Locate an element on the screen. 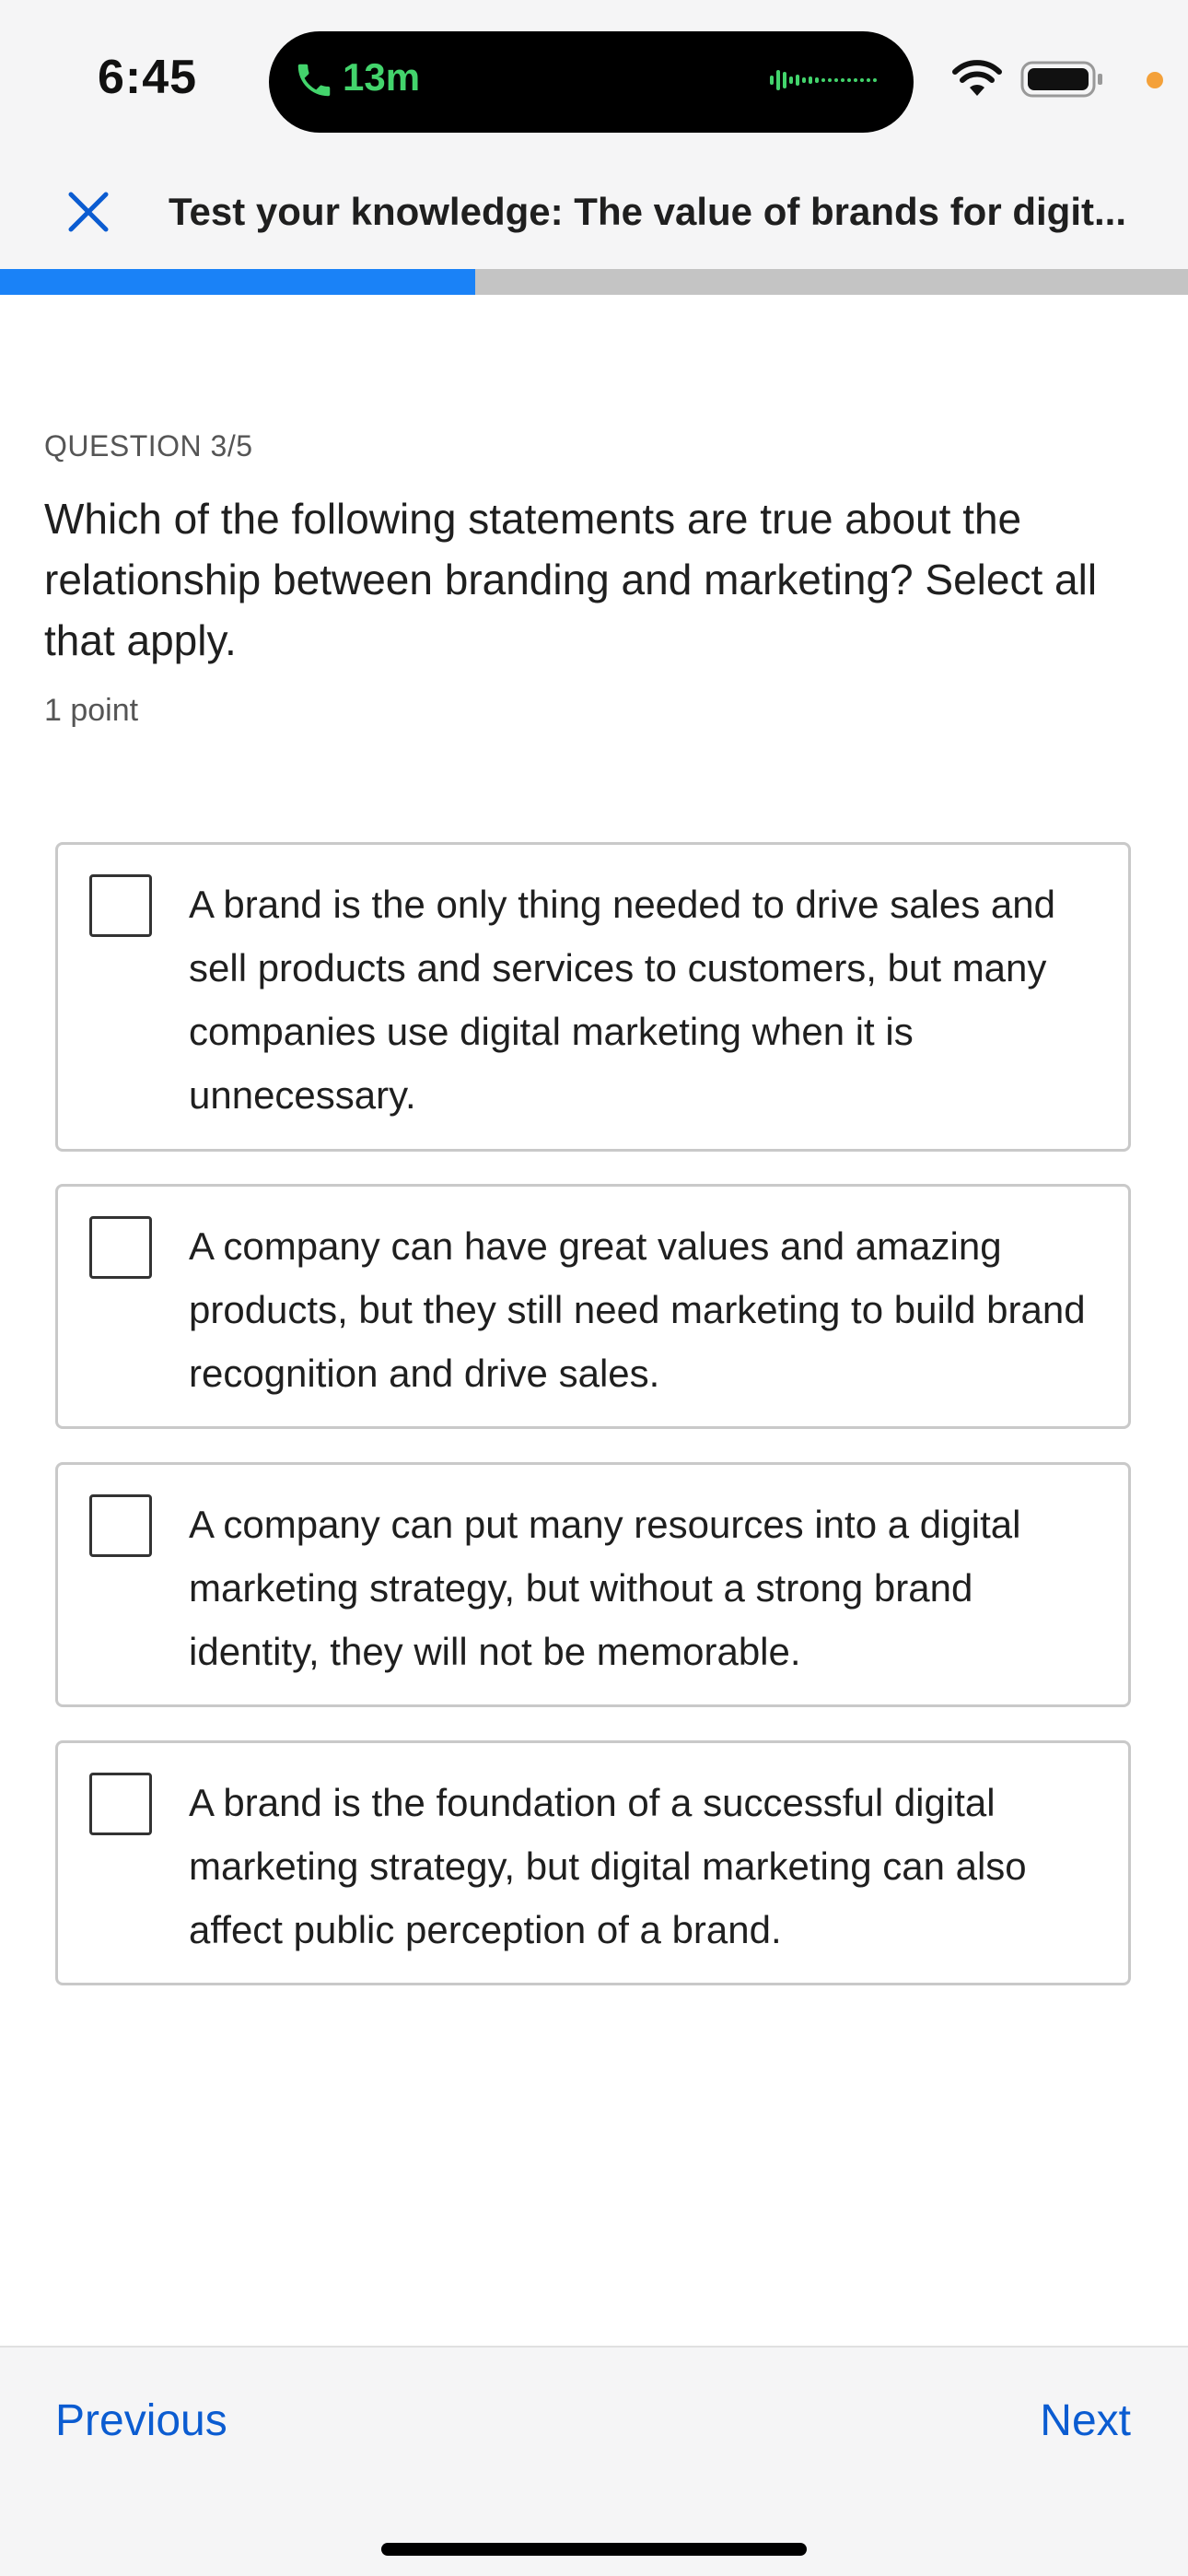  close-button is located at coordinates (88, 214).